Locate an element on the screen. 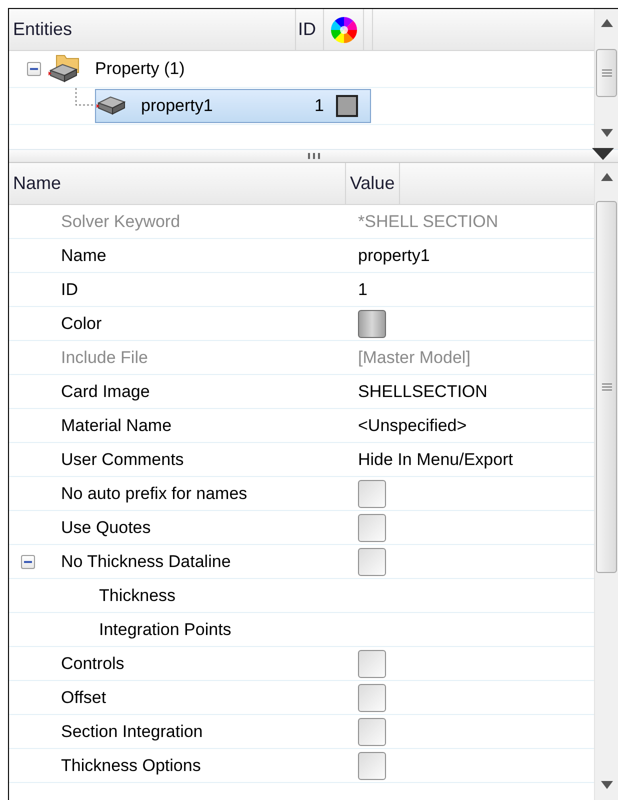 This screenshot has width=618, height=800. value-text: SHELLSECTION is located at coordinates (423, 392).